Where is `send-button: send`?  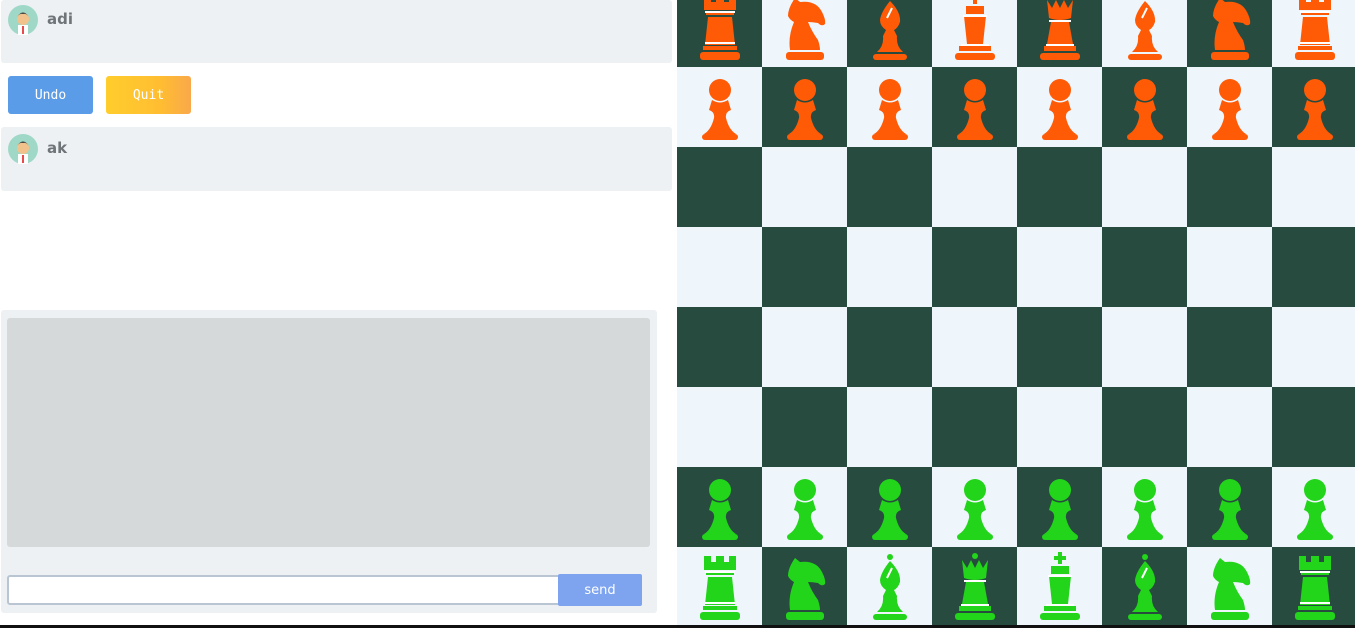
send-button: send is located at coordinates (600, 590).